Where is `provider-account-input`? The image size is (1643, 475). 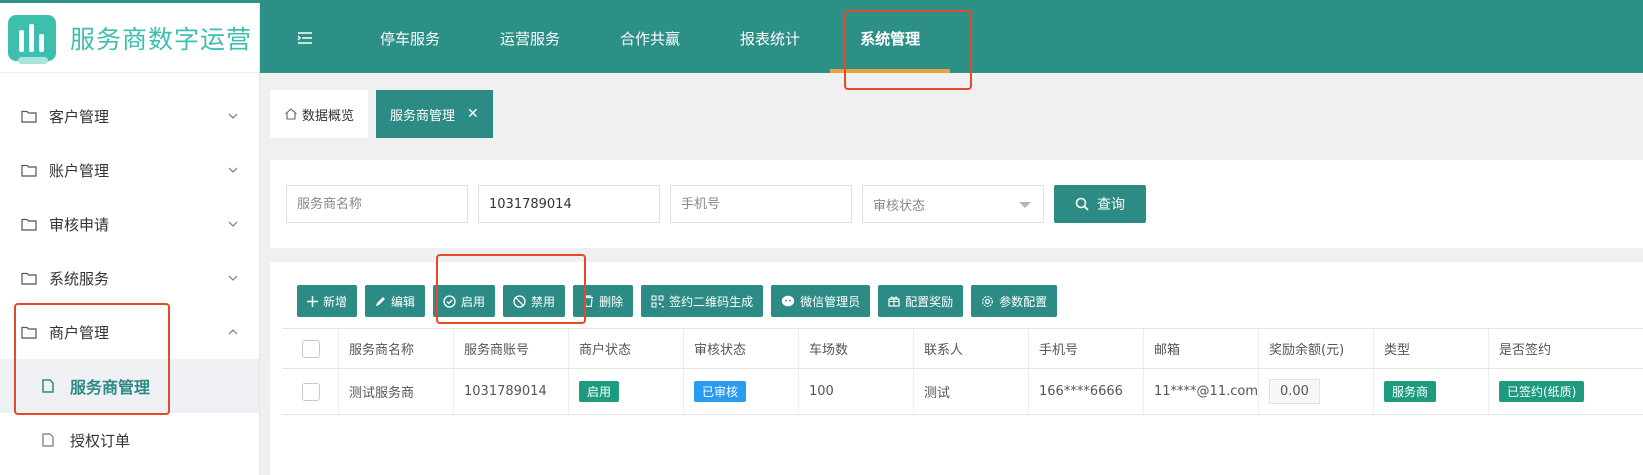
provider-account-input is located at coordinates (569, 204).